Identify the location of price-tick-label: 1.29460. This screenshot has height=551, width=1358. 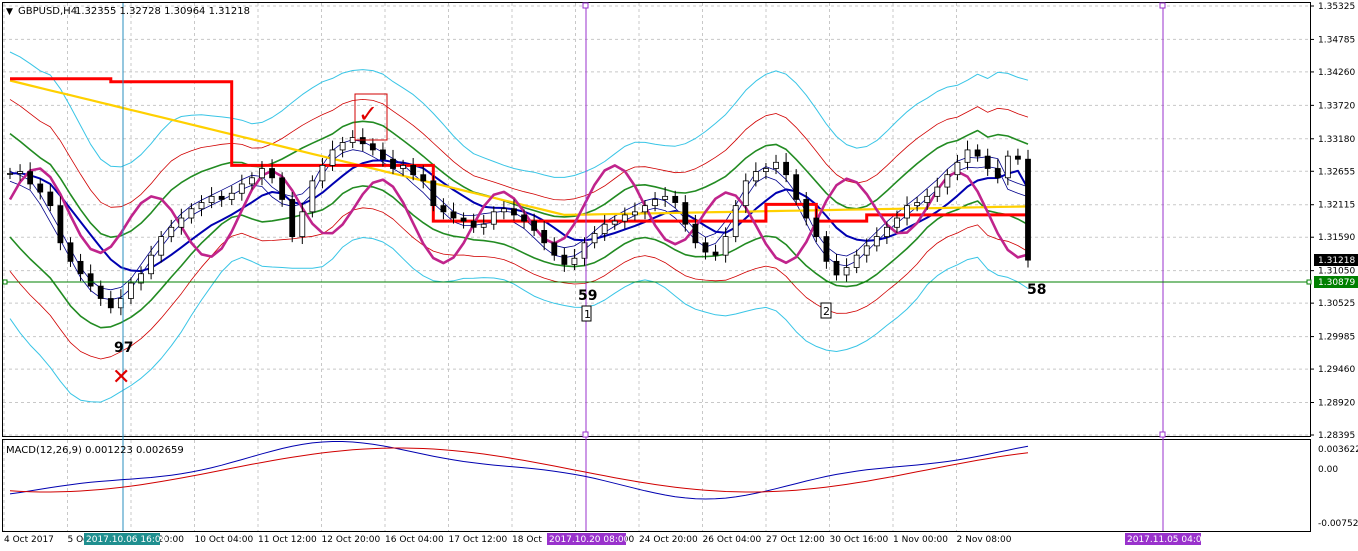
(1336, 370).